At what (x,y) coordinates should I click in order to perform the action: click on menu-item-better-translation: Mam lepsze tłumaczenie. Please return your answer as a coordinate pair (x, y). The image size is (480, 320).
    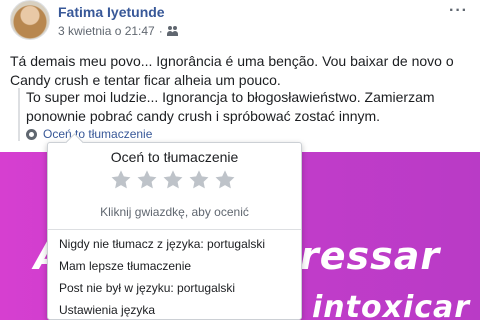
    Looking at the image, I should click on (174, 266).